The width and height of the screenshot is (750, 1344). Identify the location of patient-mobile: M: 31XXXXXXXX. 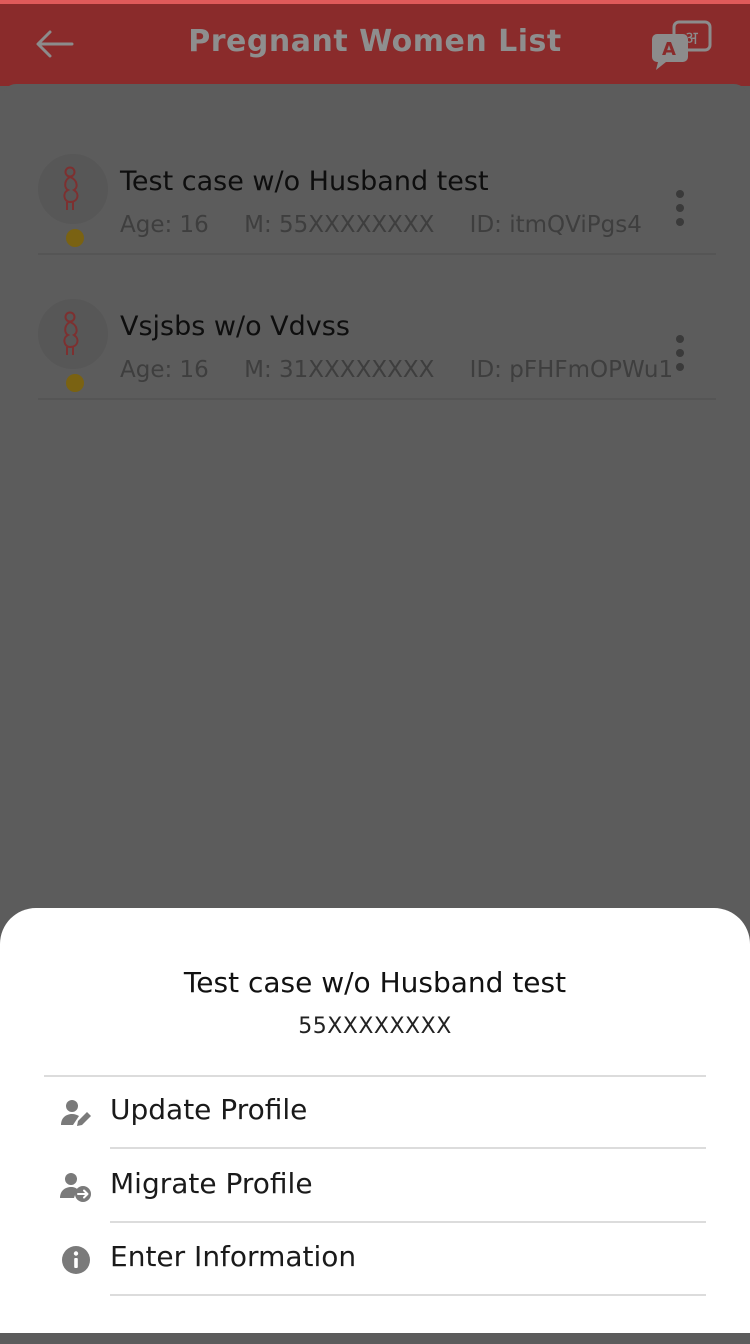
(339, 370).